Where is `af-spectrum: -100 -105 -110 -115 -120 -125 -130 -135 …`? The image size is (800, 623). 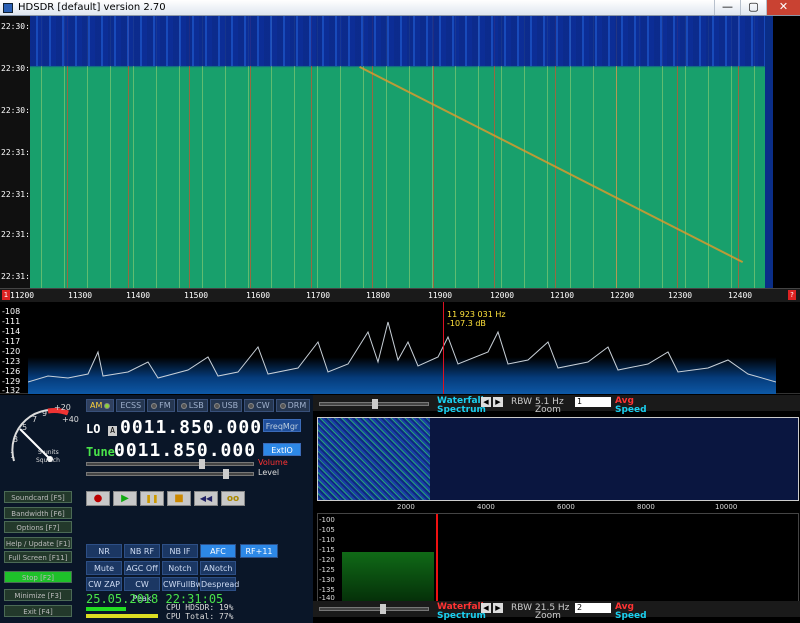 af-spectrum: -100 -105 -110 -115 -120 -125 -130 -135 … is located at coordinates (558, 558).